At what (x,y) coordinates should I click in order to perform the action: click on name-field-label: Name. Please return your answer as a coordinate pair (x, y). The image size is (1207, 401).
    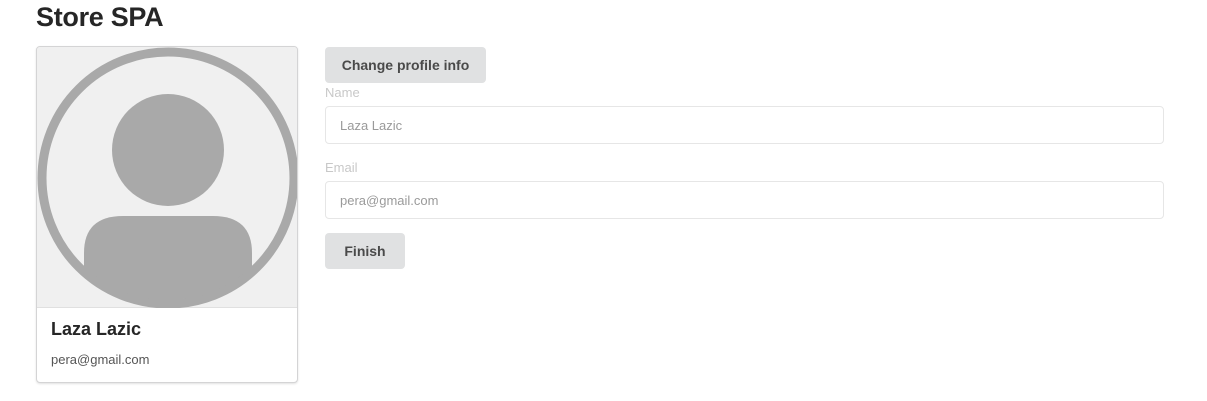
    Looking at the image, I should click on (342, 92).